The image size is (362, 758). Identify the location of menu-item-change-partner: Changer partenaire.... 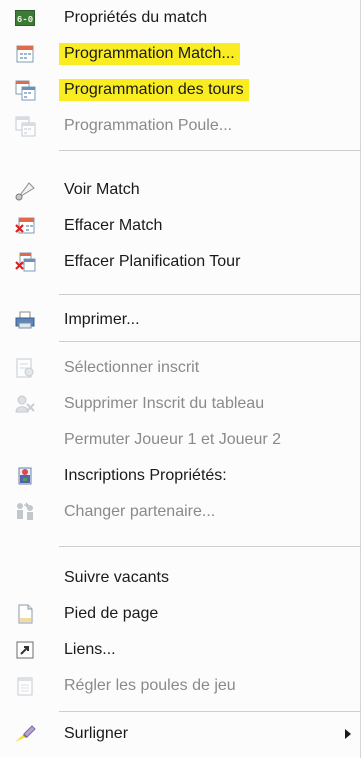
(180, 512).